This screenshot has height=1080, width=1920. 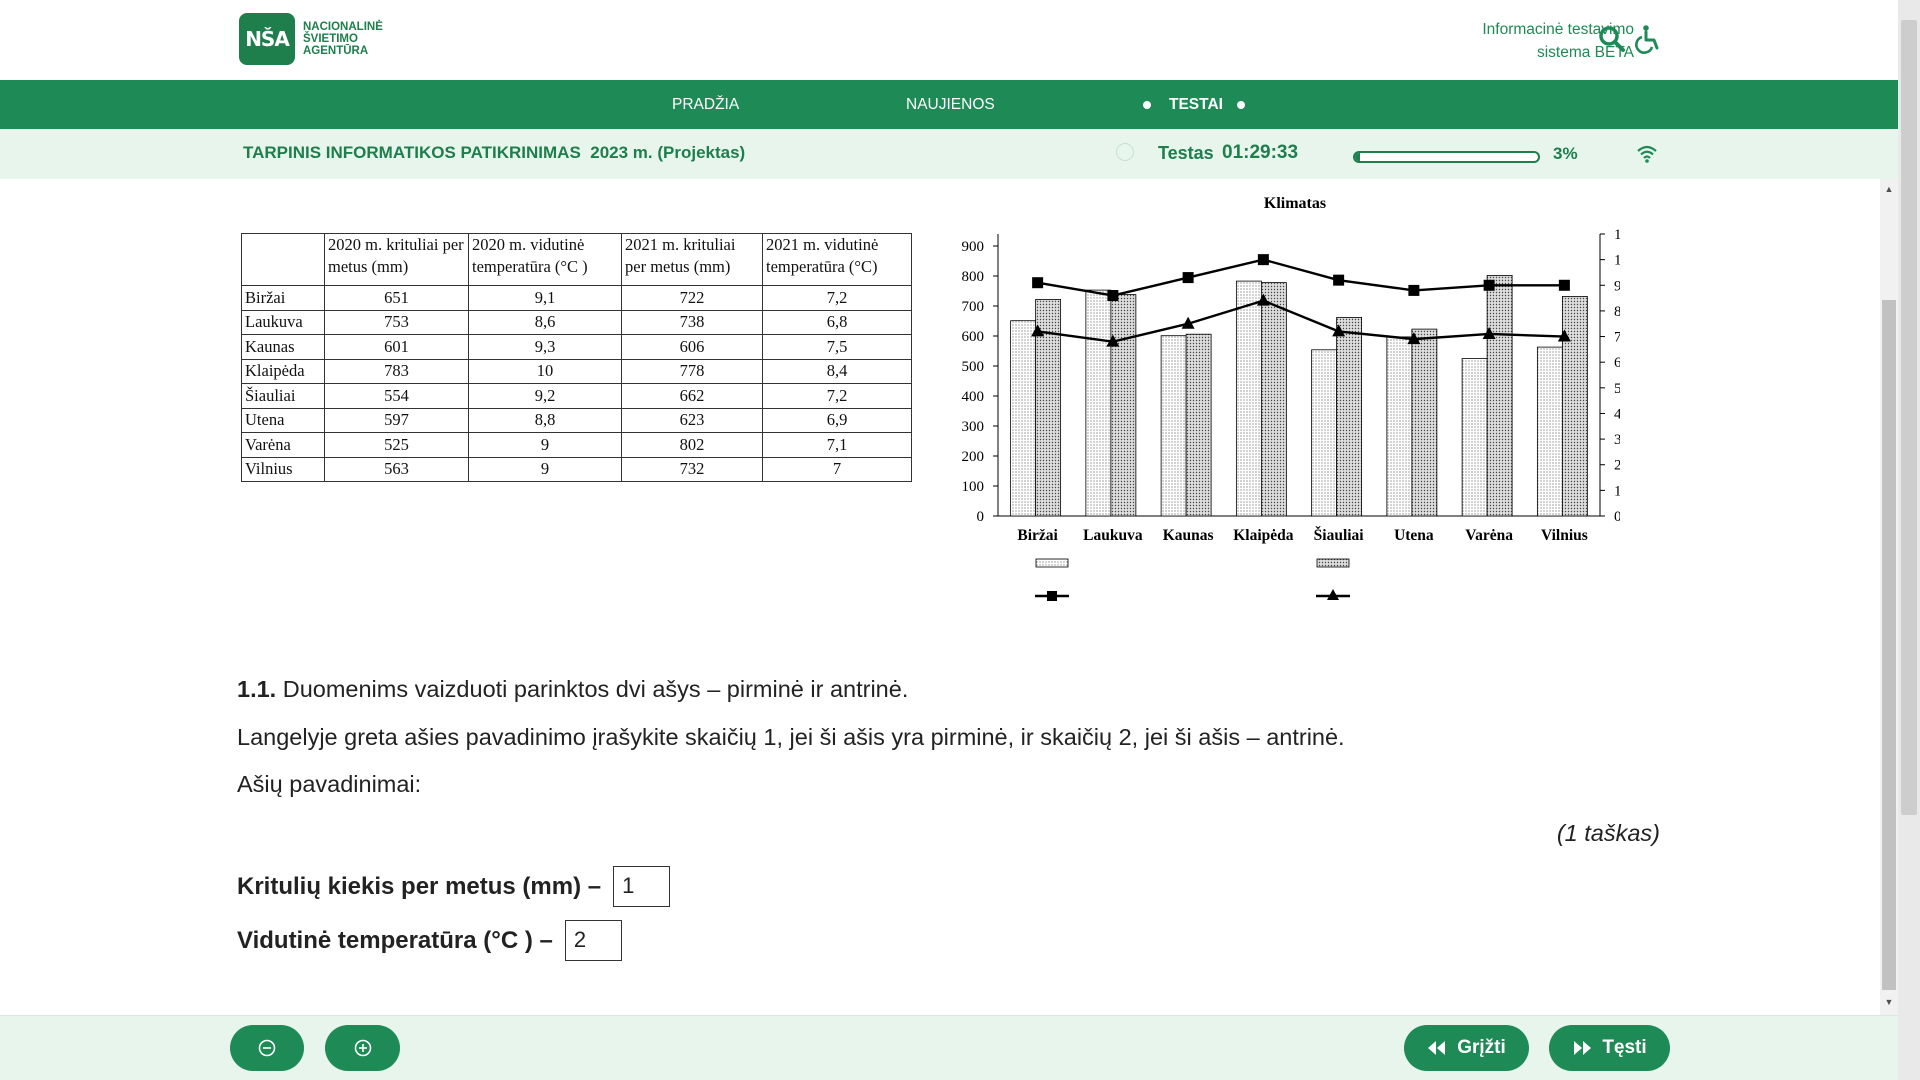 What do you see at coordinates (1437, 1048) in the screenshot?
I see `rewind-icon` at bounding box center [1437, 1048].